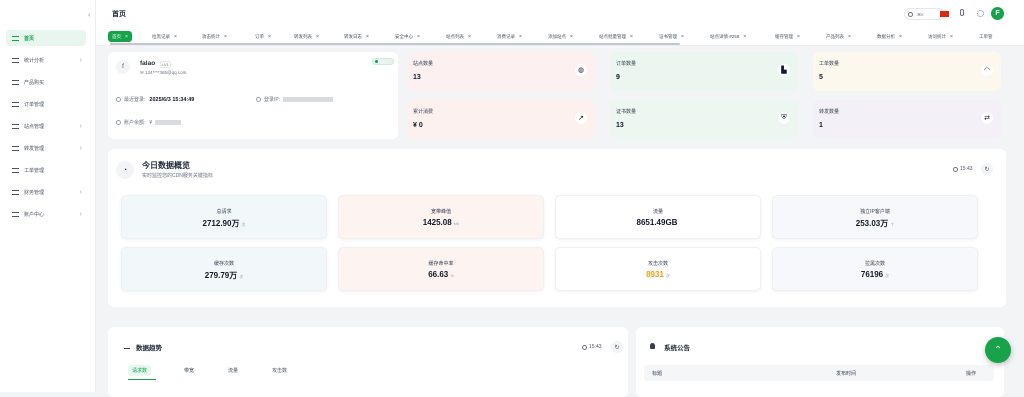 This screenshot has width=1024, height=397. I want to click on tab-home: 首页 ×, so click(120, 36).